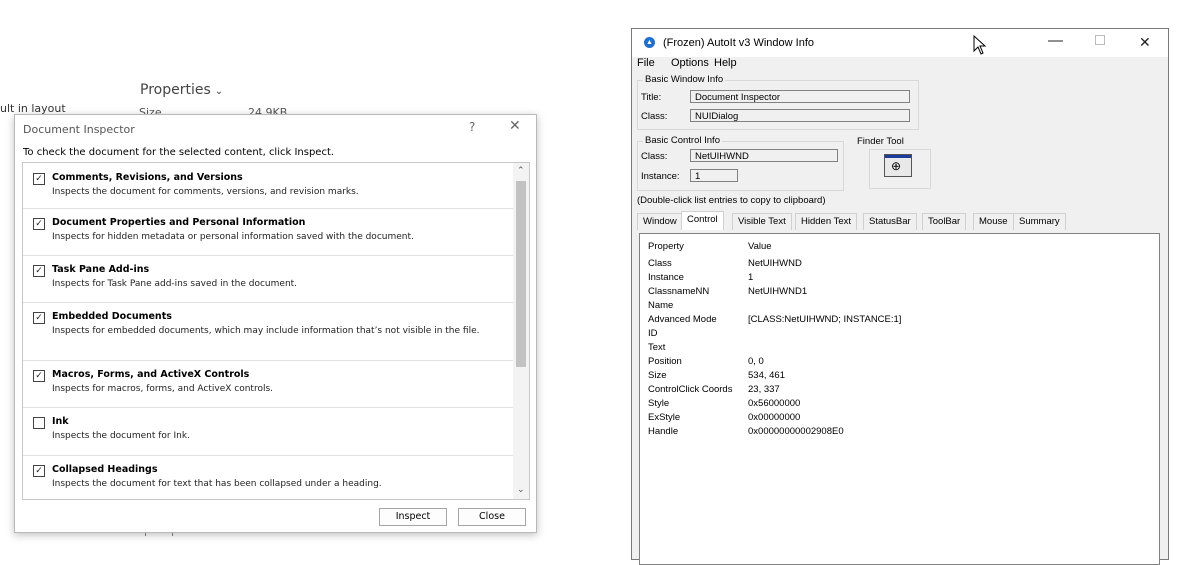 This screenshot has width=1194, height=565. I want to click on properties-header: Properties ⌄, so click(181, 90).